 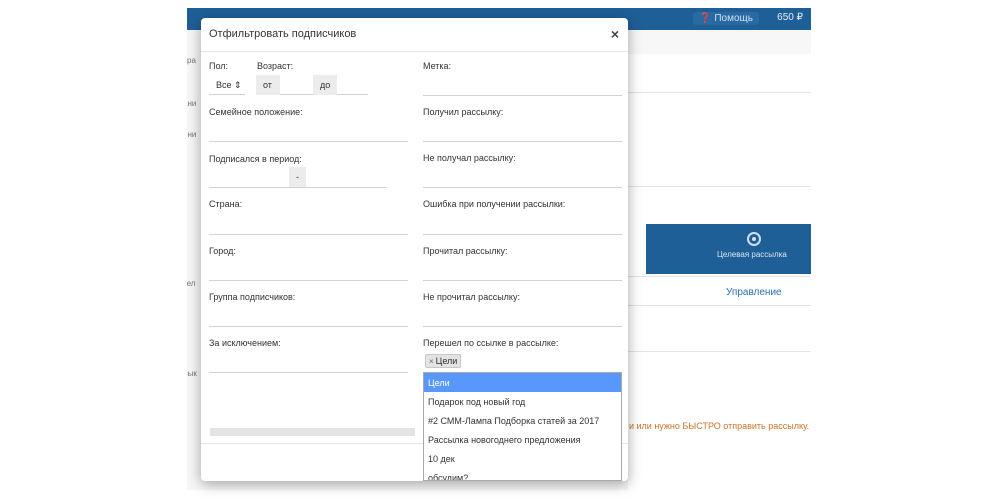 What do you see at coordinates (227, 85) in the screenshot?
I see `gender-select: Все ⇕` at bounding box center [227, 85].